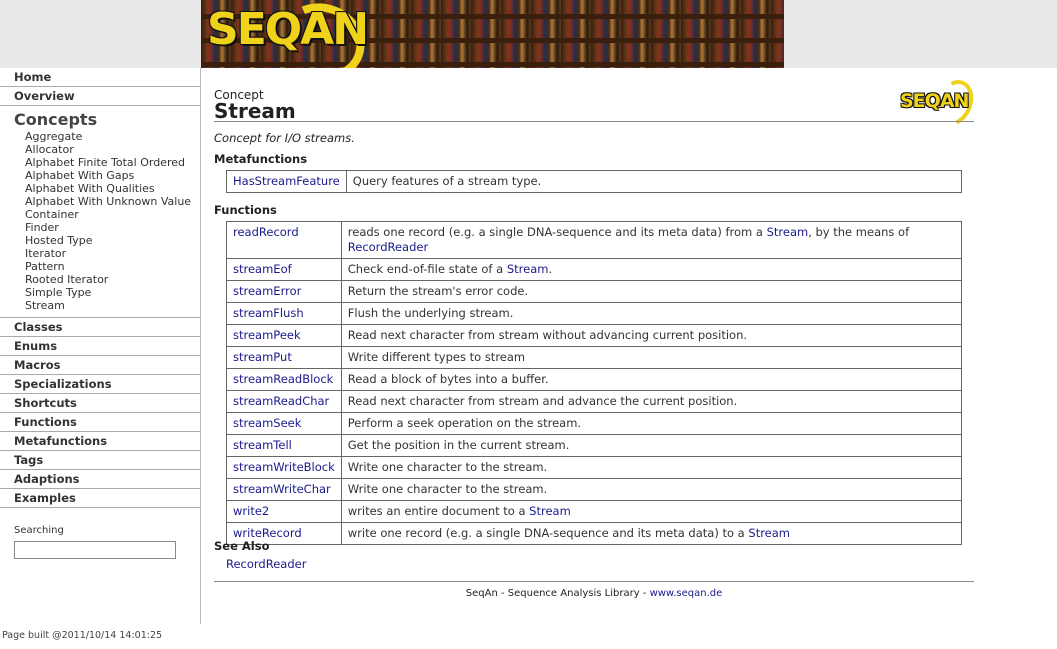 This screenshot has width=1057, height=649. Describe the element at coordinates (100, 201) in the screenshot. I see `concept-item: Alphabet With Unknown Value` at that location.